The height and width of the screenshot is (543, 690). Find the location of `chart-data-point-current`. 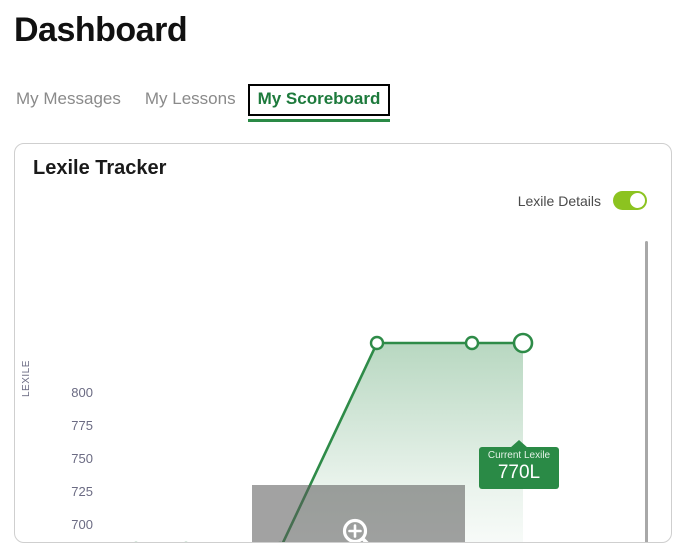

chart-data-point-current is located at coordinates (523, 343).